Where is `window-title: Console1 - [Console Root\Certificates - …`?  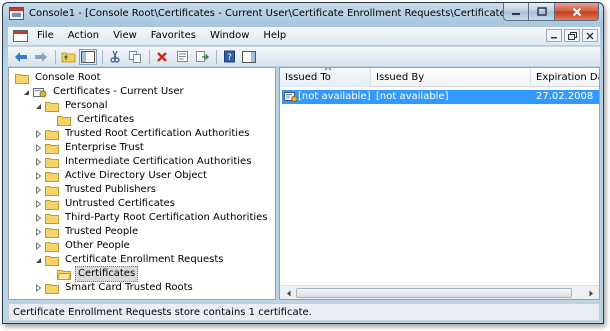
window-title: Console1 - [Console Root\Certificates - … is located at coordinates (272, 13).